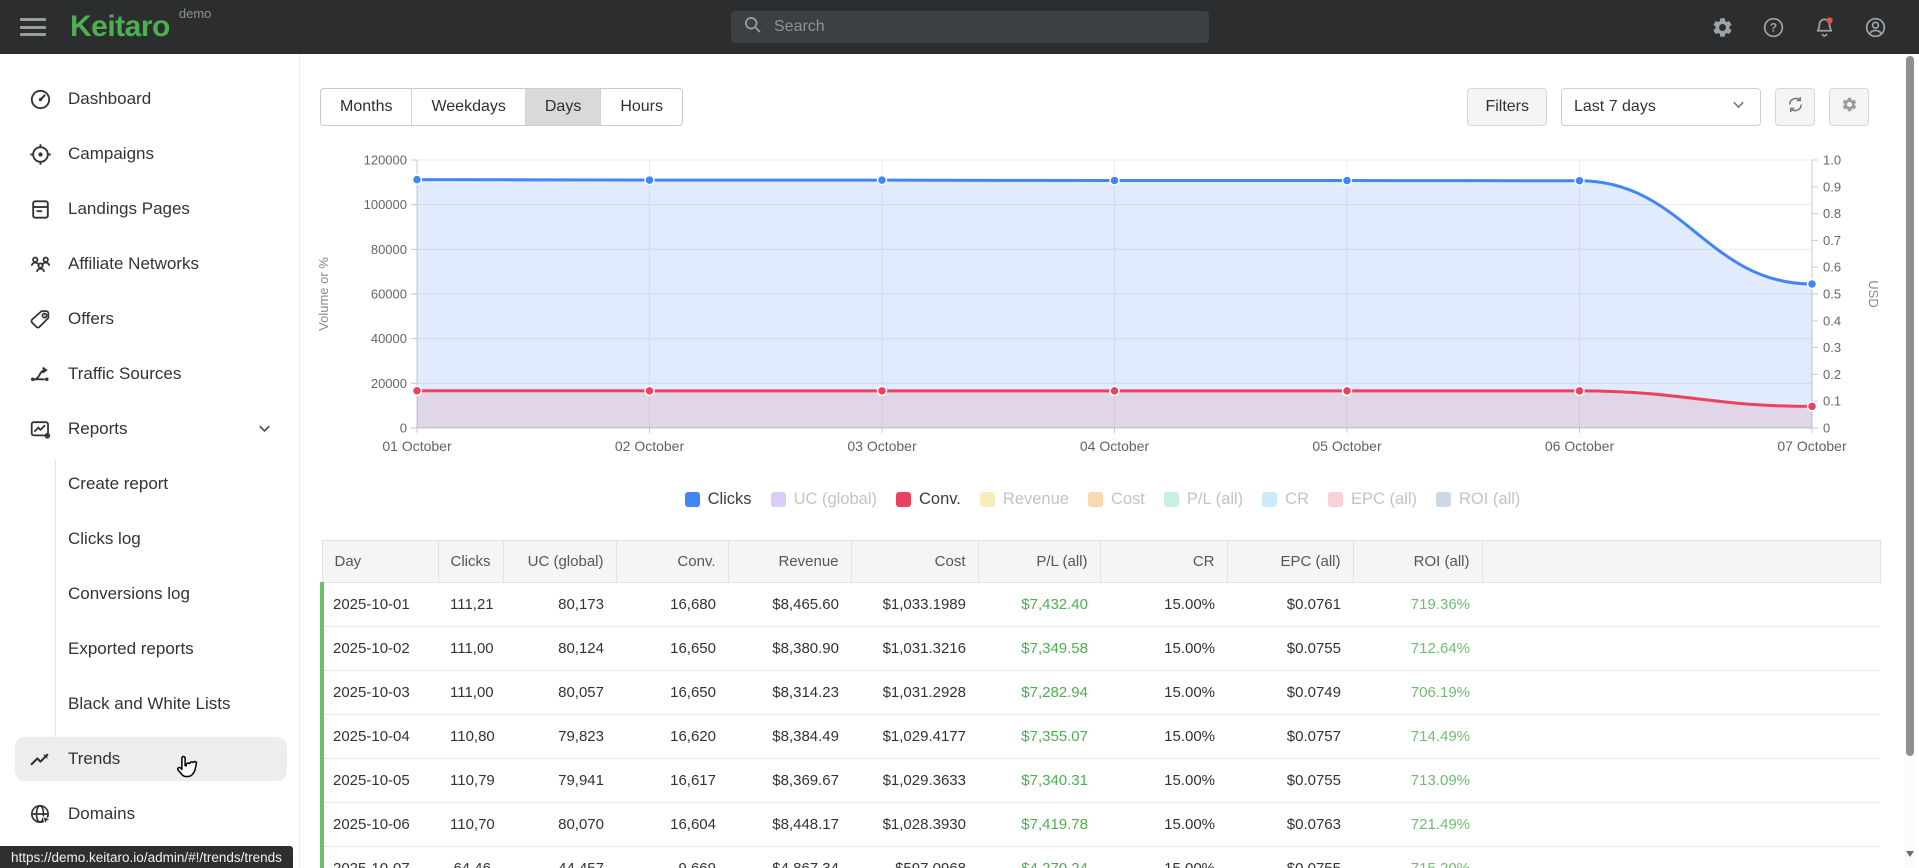 Image resolution: width=1919 pixels, height=868 pixels. Describe the element at coordinates (389, 383) in the screenshot. I see `svg-text: 20000` at that location.